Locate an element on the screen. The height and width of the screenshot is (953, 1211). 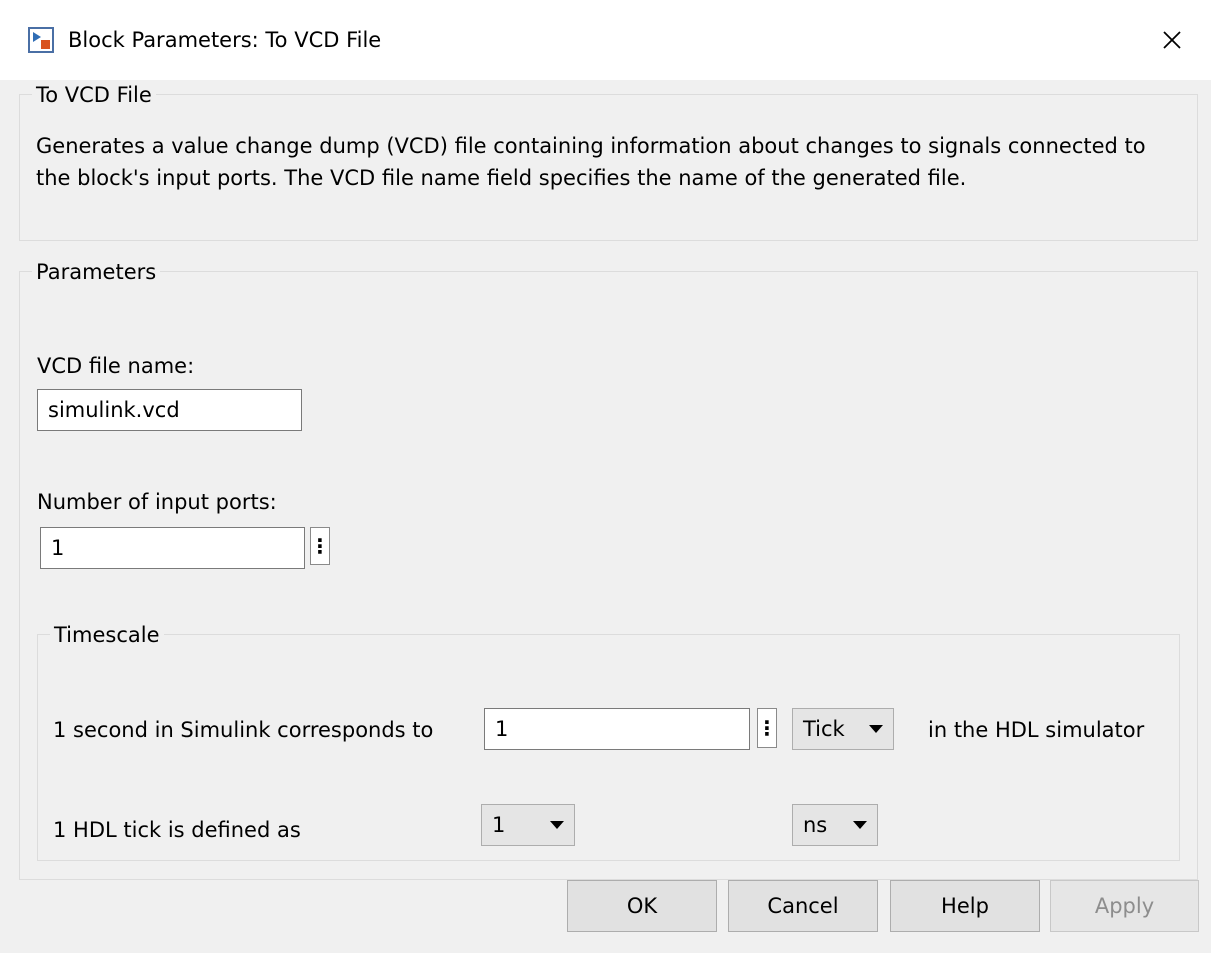
hdl-tick-unit-select: ns is located at coordinates (835, 825).